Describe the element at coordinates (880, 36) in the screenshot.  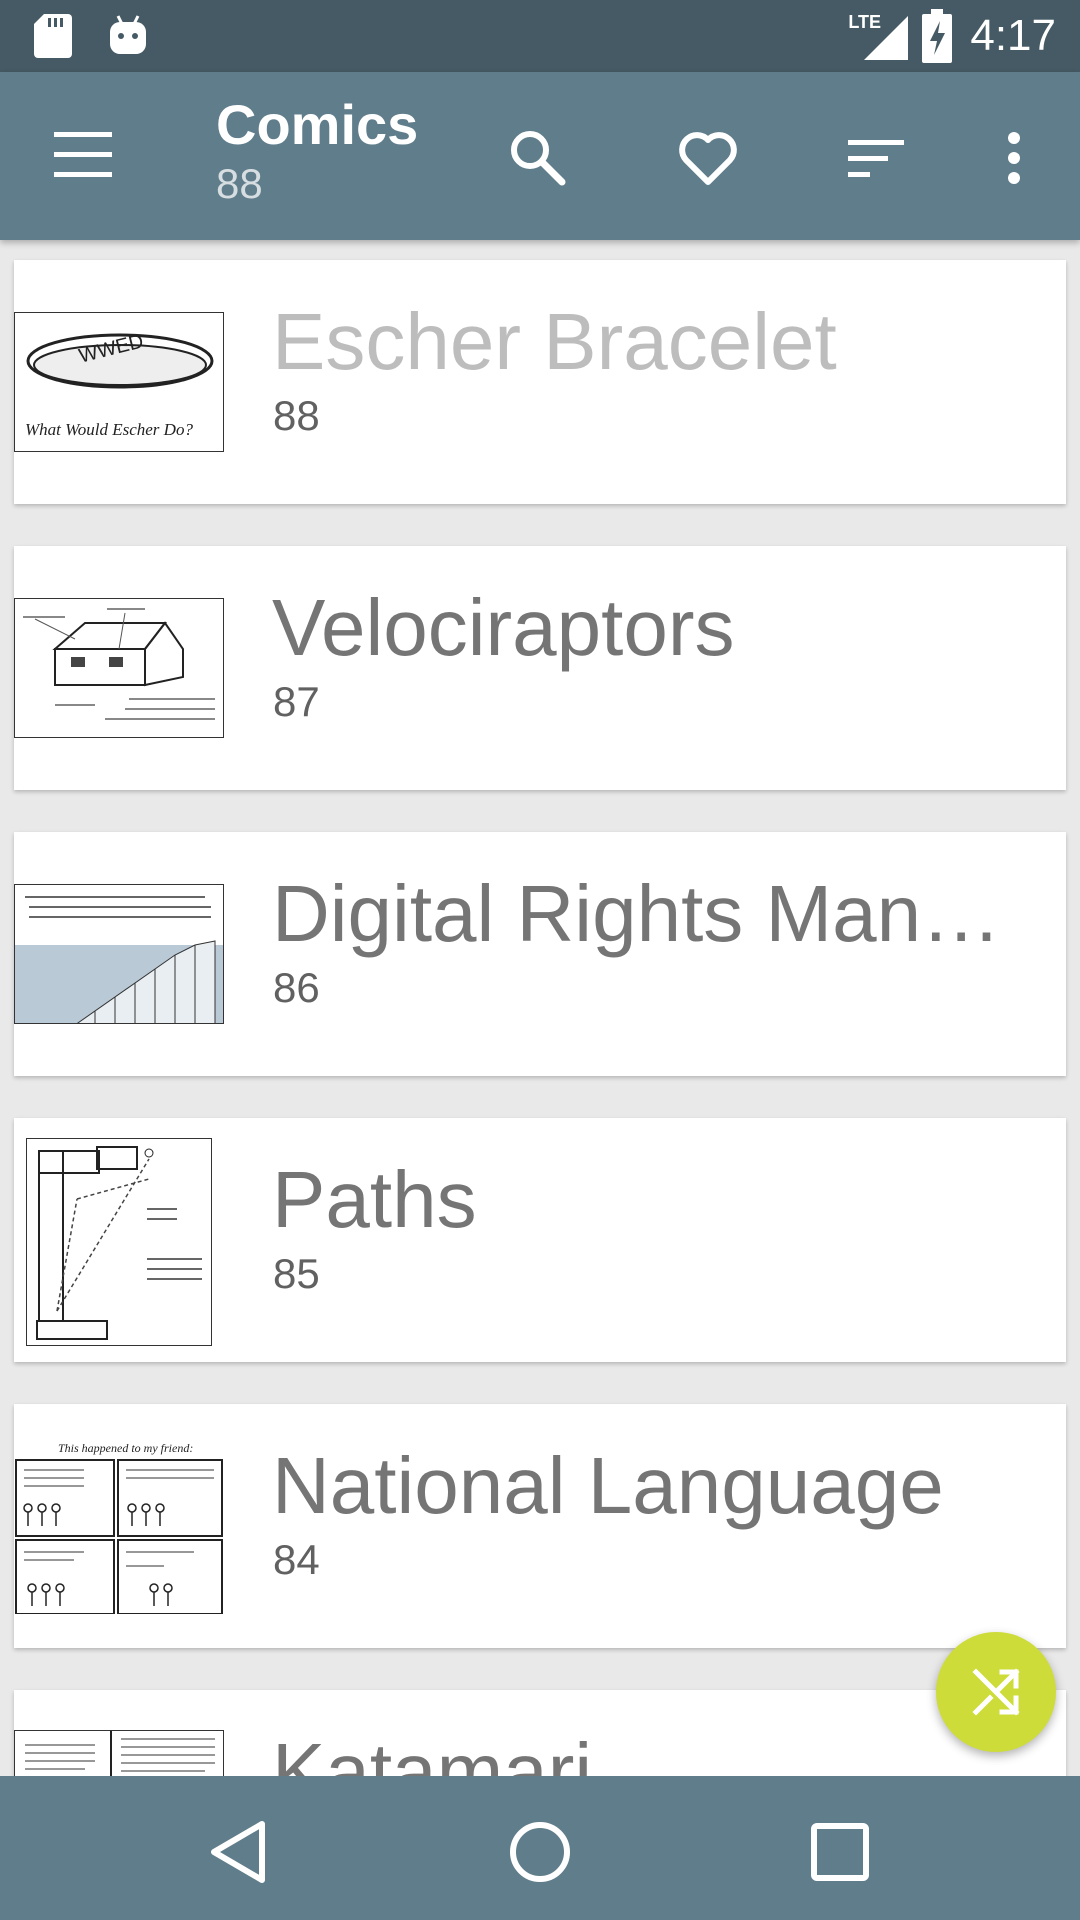
I see `signal-icon: LTE` at that location.